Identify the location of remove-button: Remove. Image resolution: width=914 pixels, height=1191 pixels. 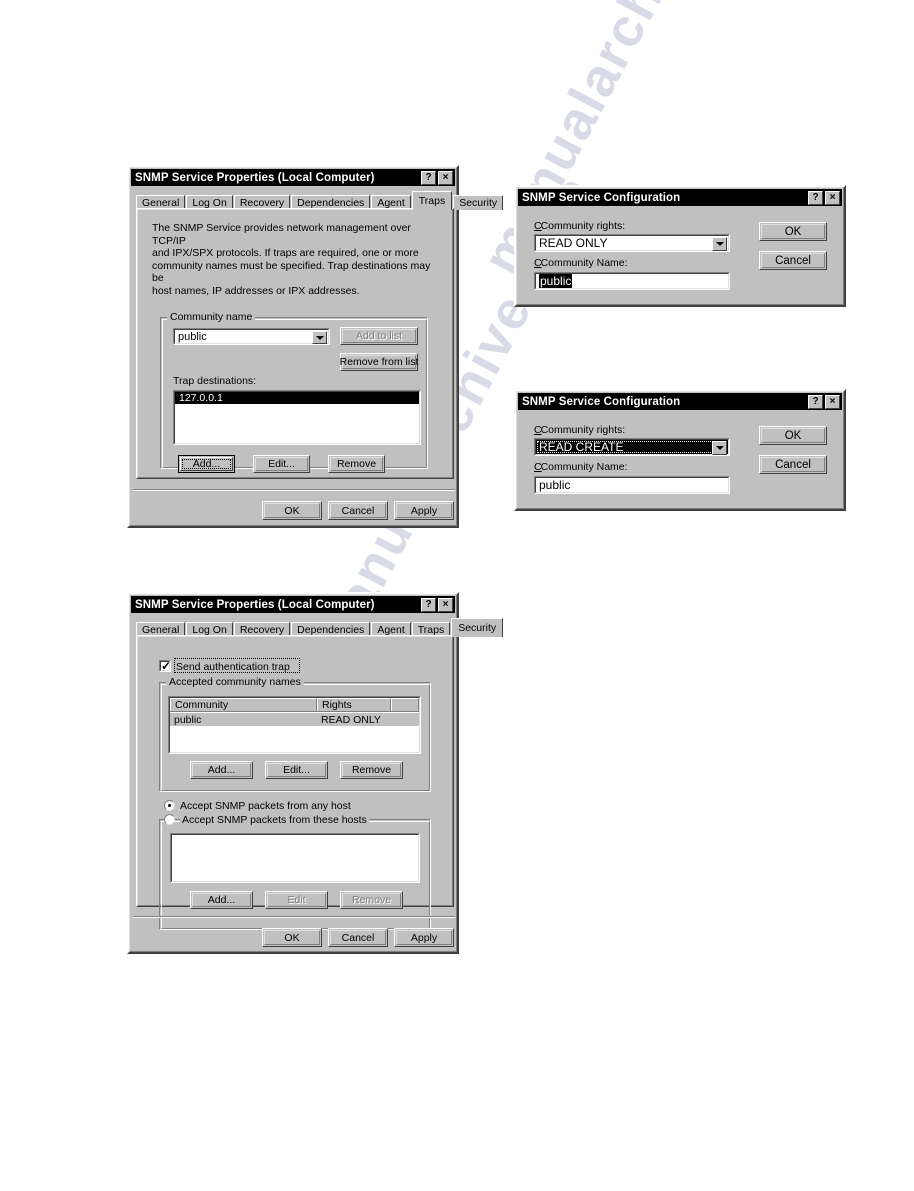
(356, 464).